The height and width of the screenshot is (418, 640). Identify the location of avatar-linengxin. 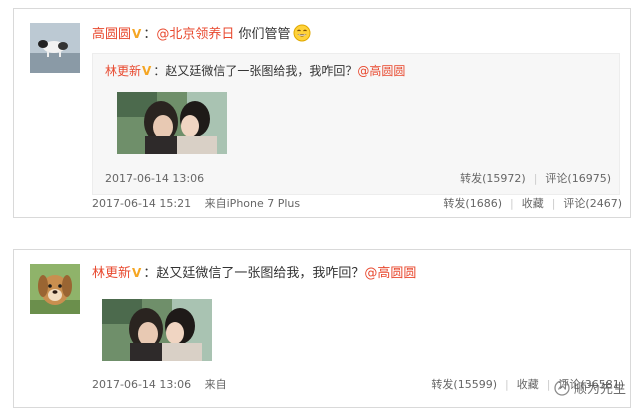
(55, 289).